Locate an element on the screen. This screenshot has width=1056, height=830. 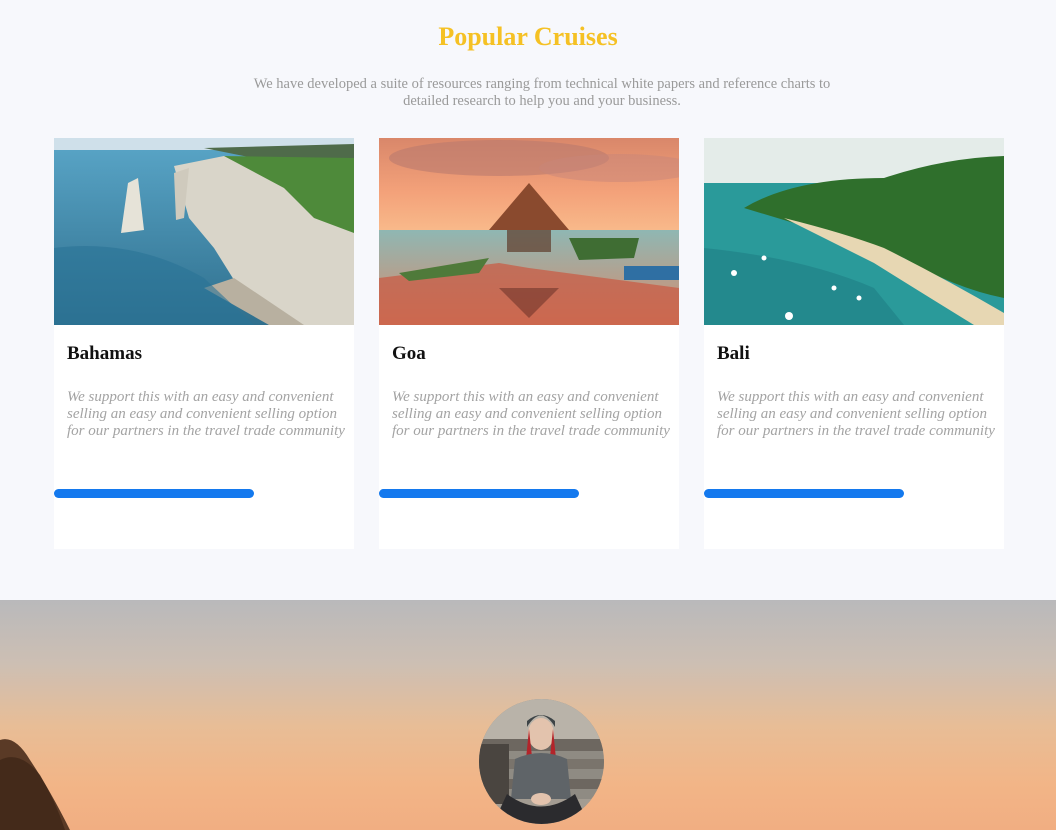
person-avatar-photo is located at coordinates (541, 761).